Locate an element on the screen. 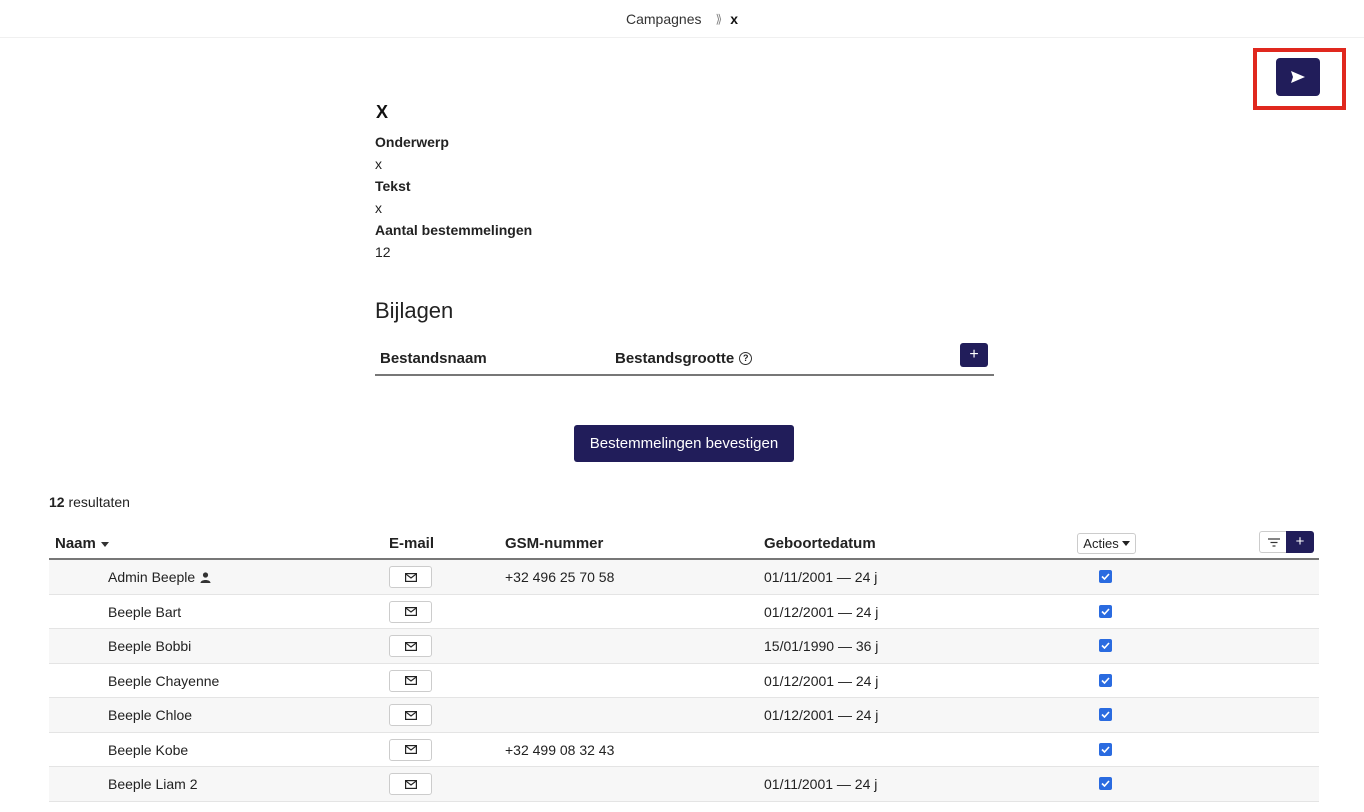 The width and height of the screenshot is (1364, 812). recipient-name: Beeple Liam 2 is located at coordinates (153, 784).